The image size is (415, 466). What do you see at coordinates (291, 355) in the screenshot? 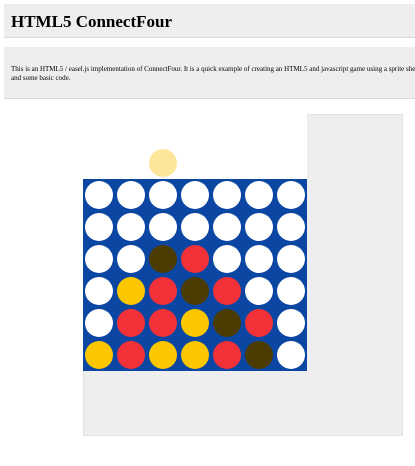
I see `board-slot-r6-c7-empty` at bounding box center [291, 355].